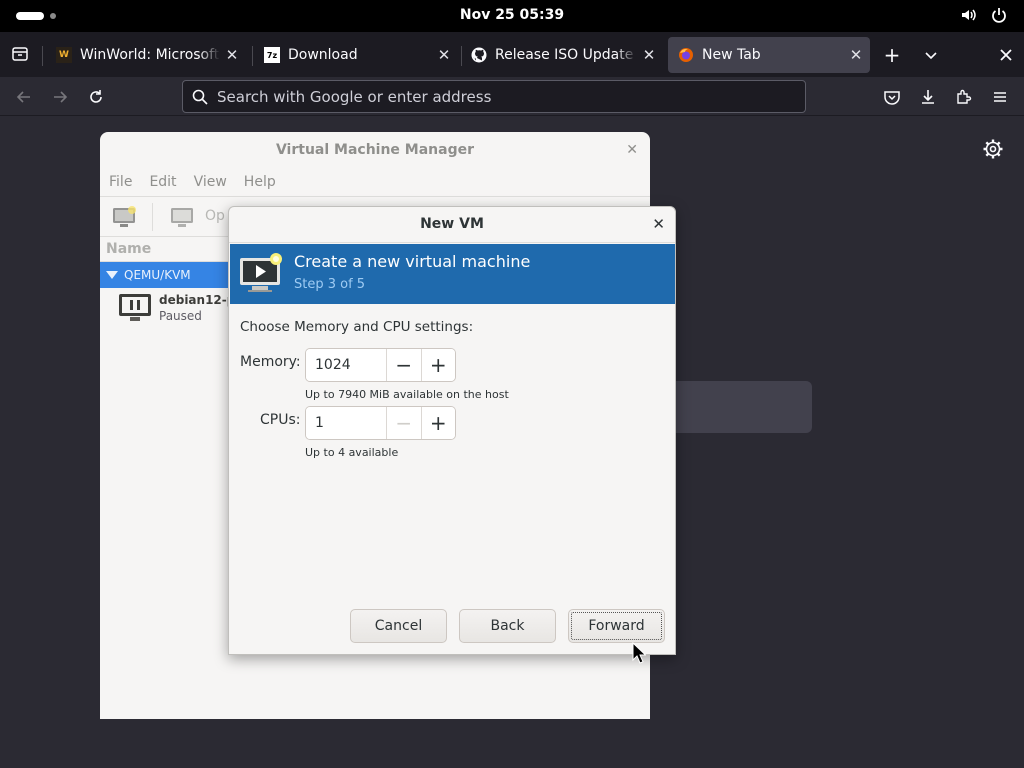 The image size is (1024, 768). What do you see at coordinates (969, 15) in the screenshot?
I see `volume-icon` at bounding box center [969, 15].